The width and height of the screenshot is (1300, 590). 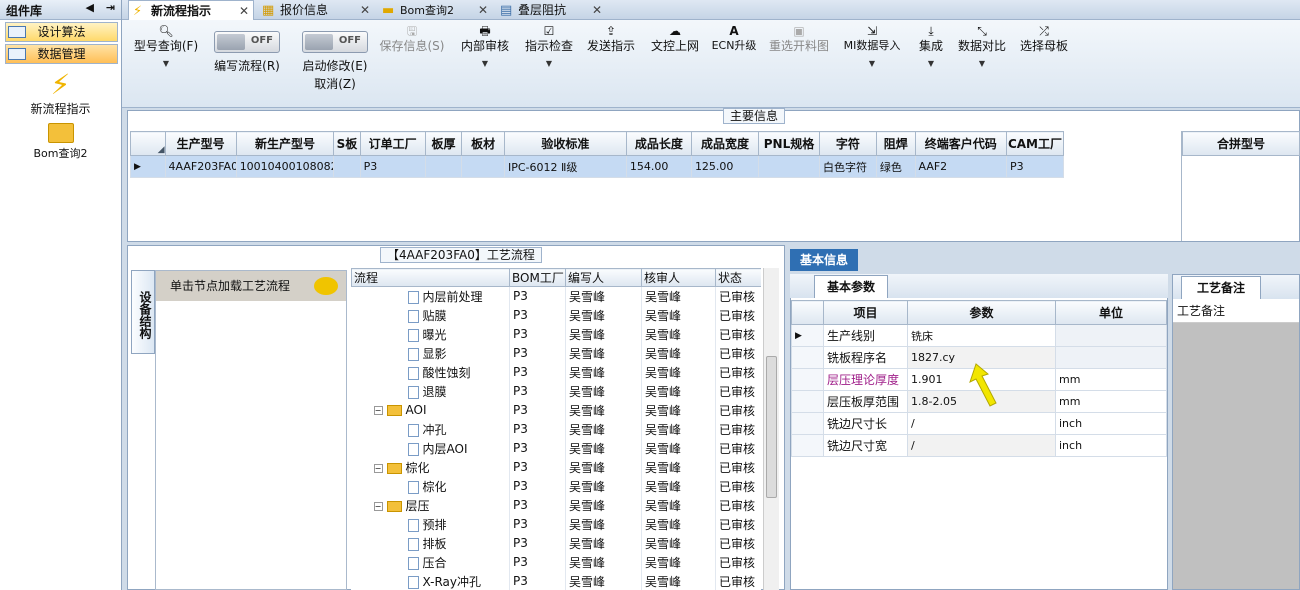 What do you see at coordinates (435, 10) in the screenshot?
I see `tab-bom-query: ▬ Bom查询2 ✕` at bounding box center [435, 10].